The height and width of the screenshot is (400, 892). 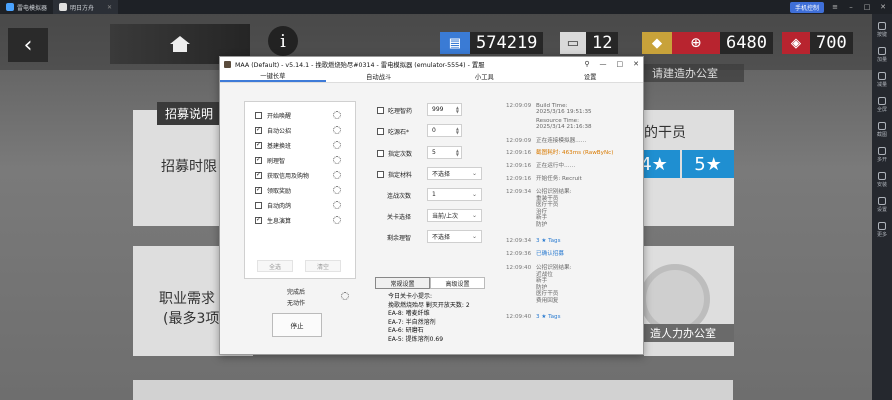 I want to click on sidebar-item-settings: 设置, so click(x=882, y=208).